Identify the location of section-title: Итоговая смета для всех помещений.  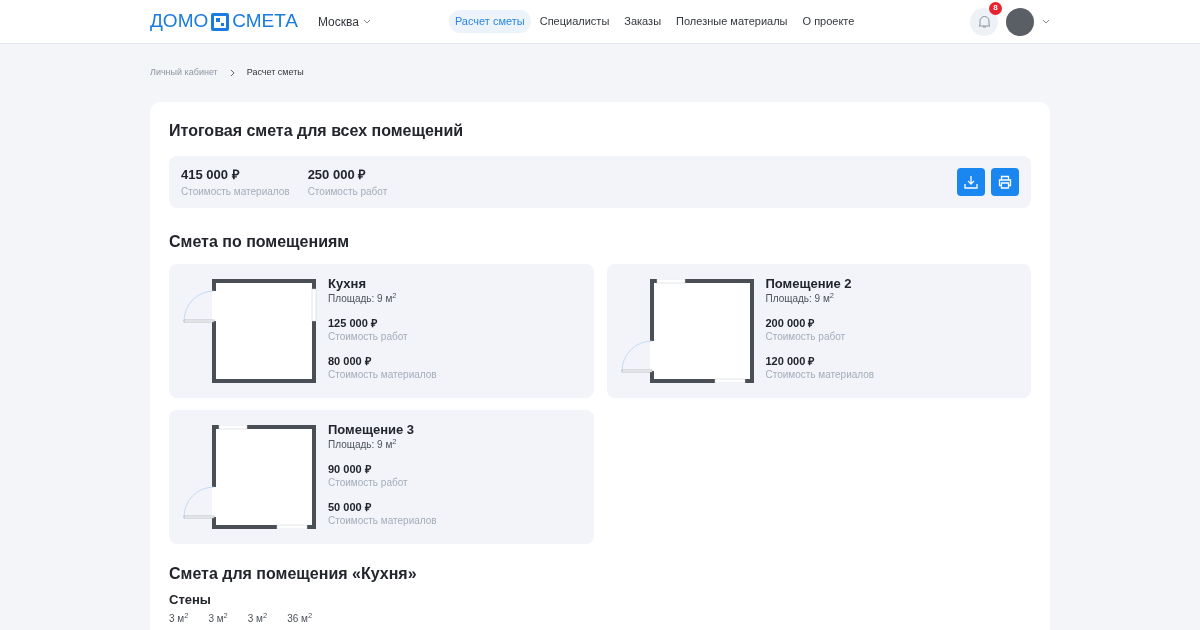
(317, 131).